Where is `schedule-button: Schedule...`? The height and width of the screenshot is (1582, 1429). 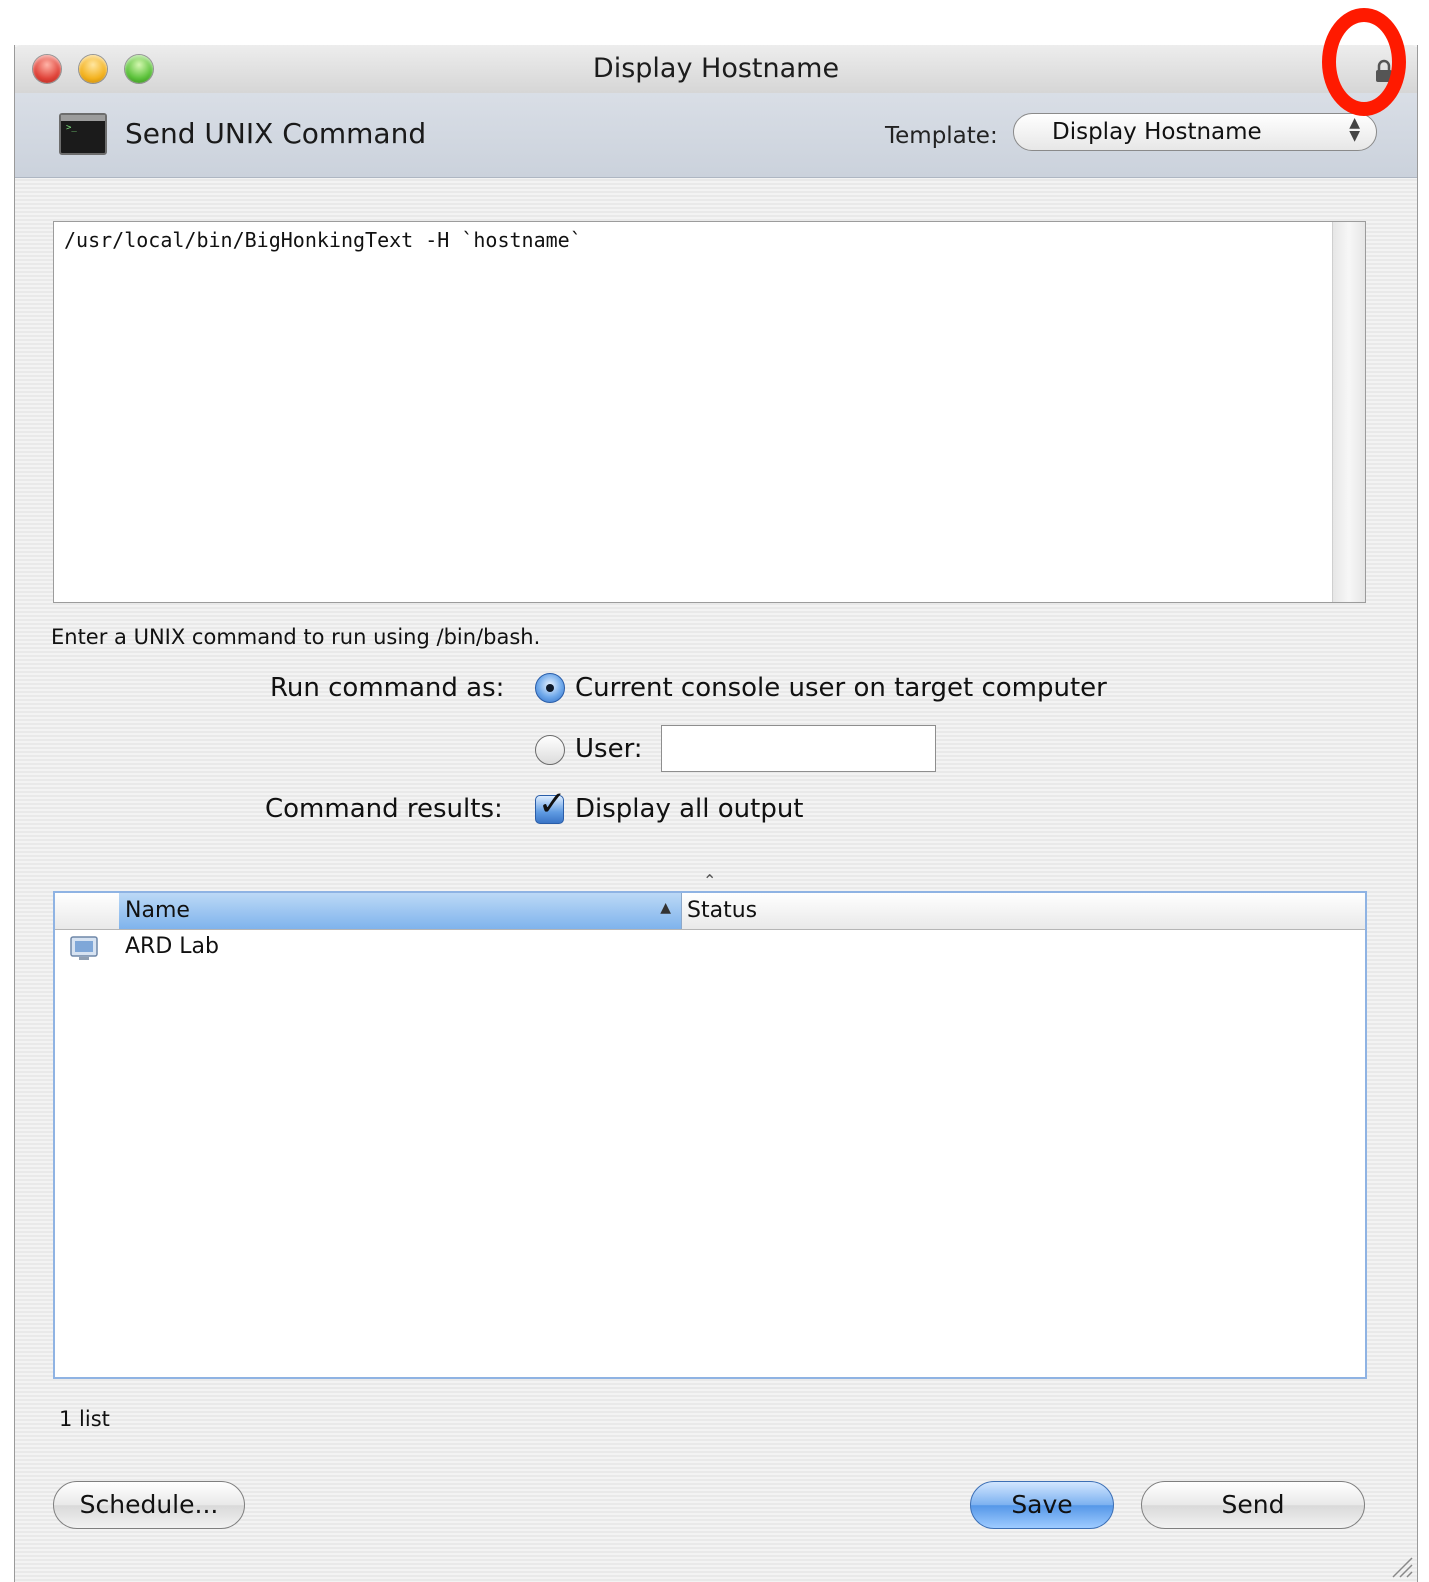 schedule-button: Schedule... is located at coordinates (149, 1505).